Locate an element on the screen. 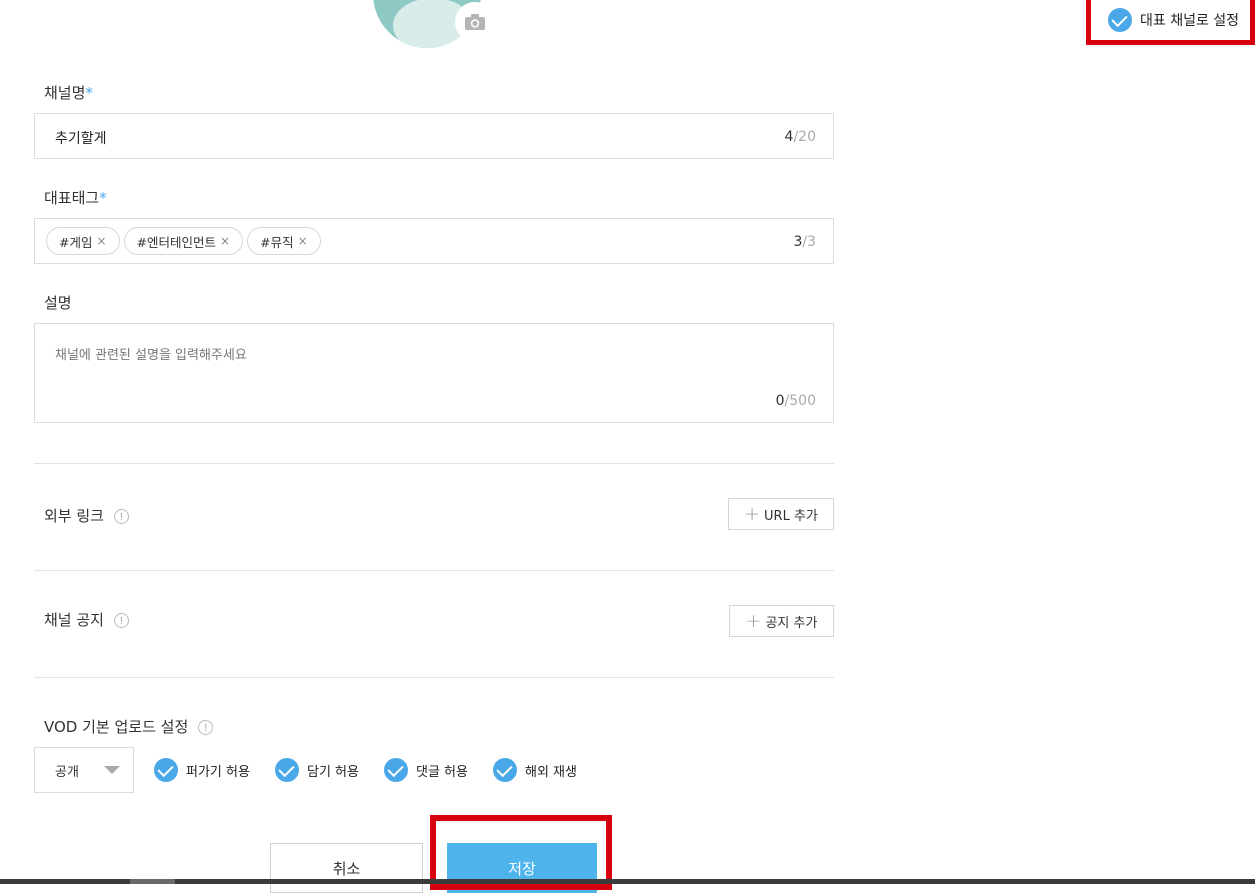  option-comment-checkbox: 댓글 허용 is located at coordinates (426, 770).